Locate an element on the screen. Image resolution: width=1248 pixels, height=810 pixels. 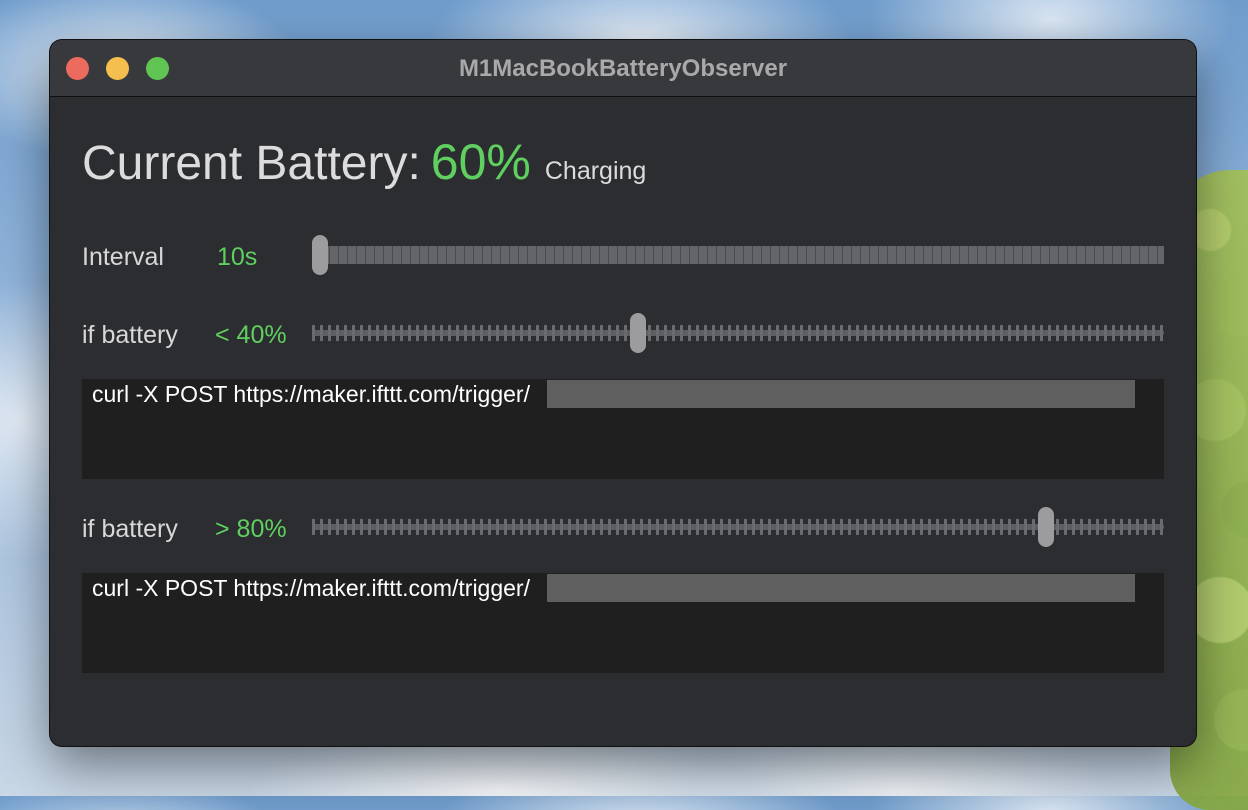
interval-value: 10s is located at coordinates (237, 257).